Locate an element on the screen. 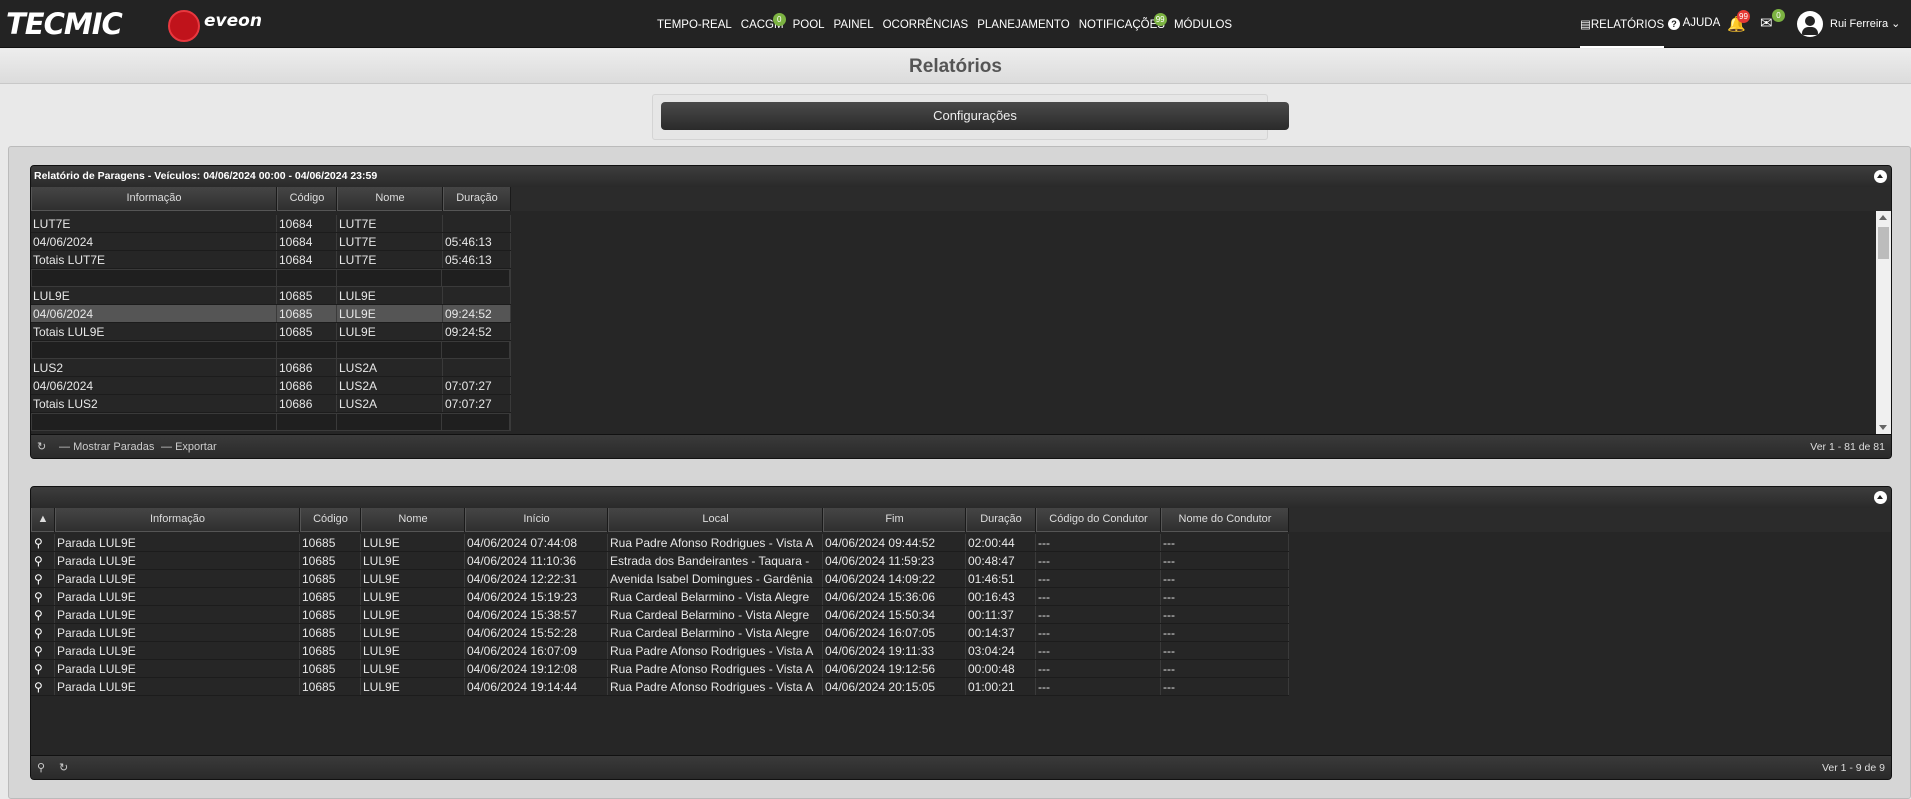 Image resolution: width=1911 pixels, height=799 pixels. scroll-thumb is located at coordinates (1883, 243).